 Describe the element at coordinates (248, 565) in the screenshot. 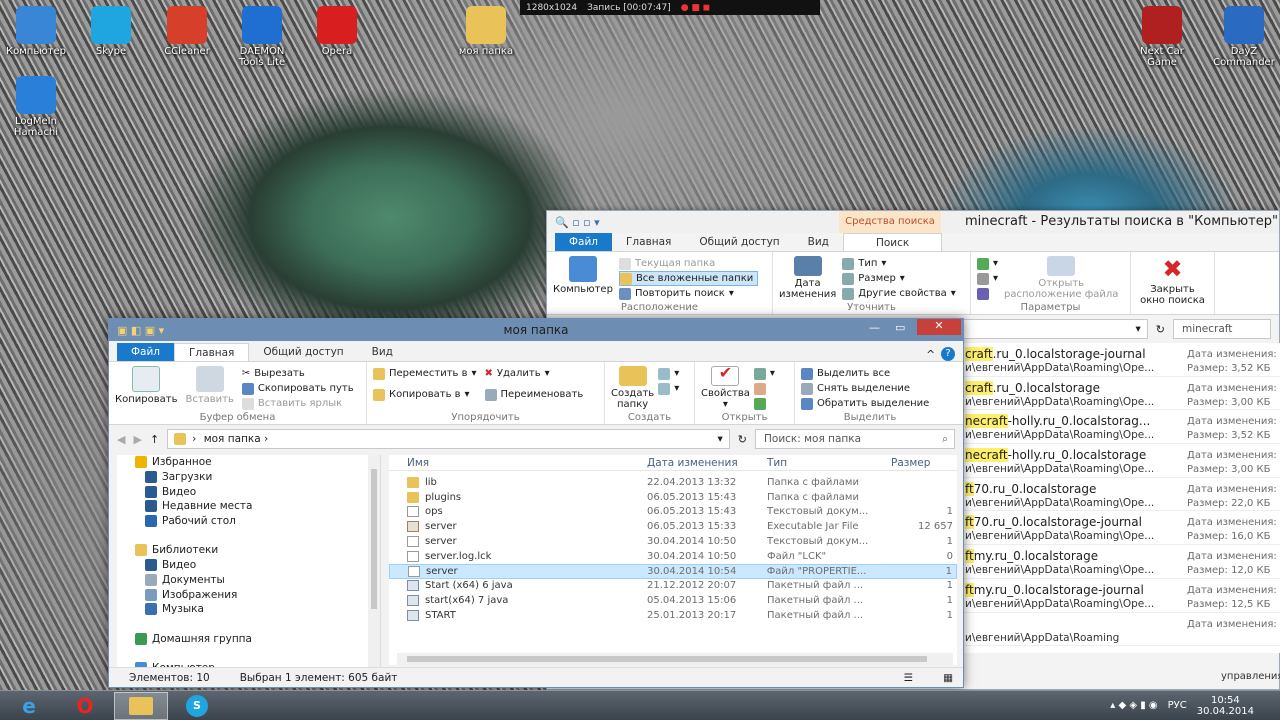

I see `nav-item: Видео` at that location.